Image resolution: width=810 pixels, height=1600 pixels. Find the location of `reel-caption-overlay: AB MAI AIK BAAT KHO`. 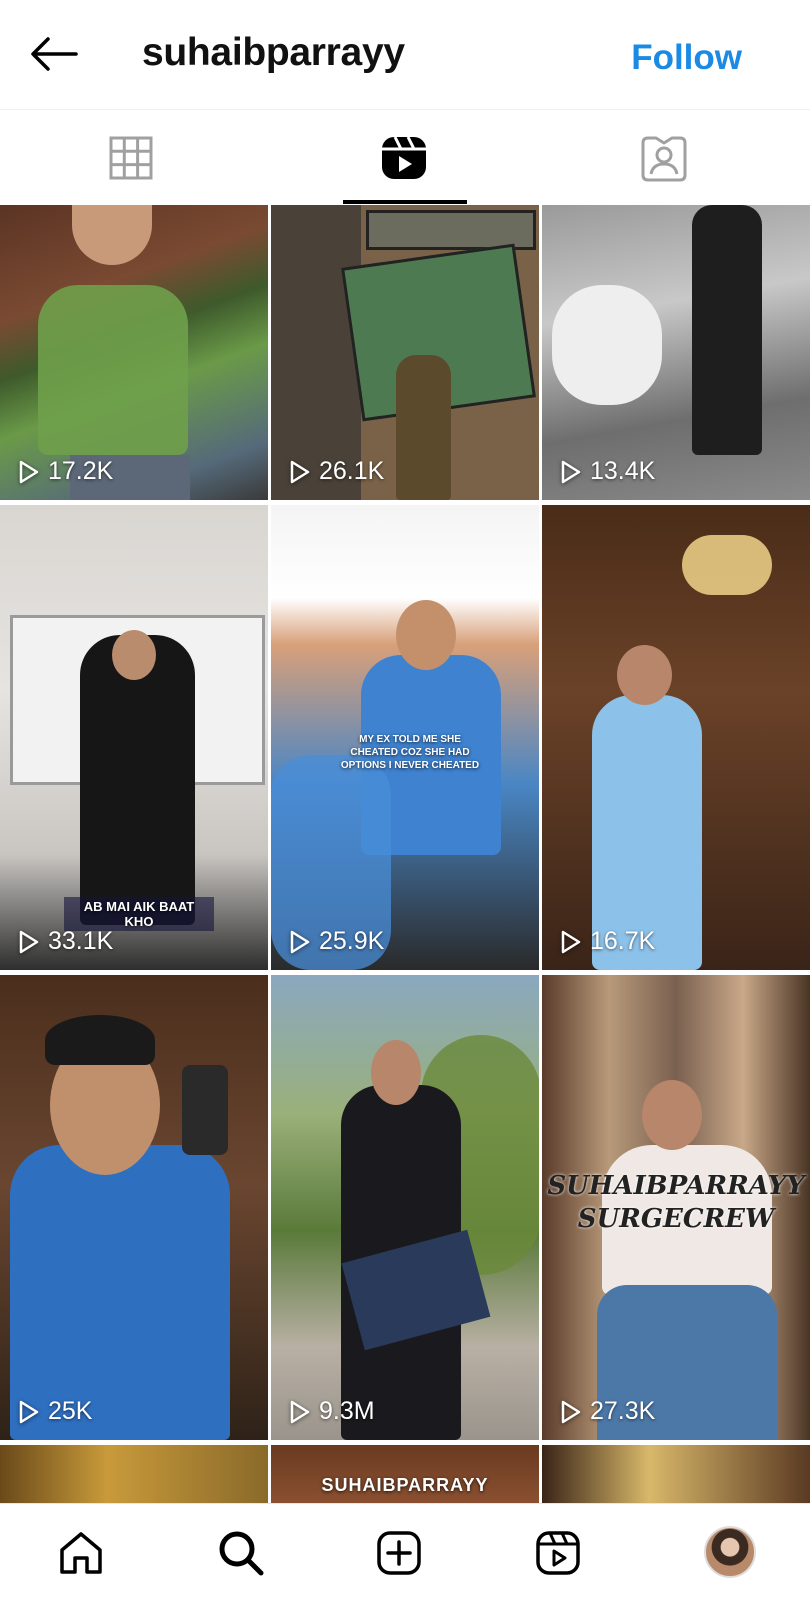

reel-caption-overlay: AB MAI AIK BAAT KHO is located at coordinates (139, 914).